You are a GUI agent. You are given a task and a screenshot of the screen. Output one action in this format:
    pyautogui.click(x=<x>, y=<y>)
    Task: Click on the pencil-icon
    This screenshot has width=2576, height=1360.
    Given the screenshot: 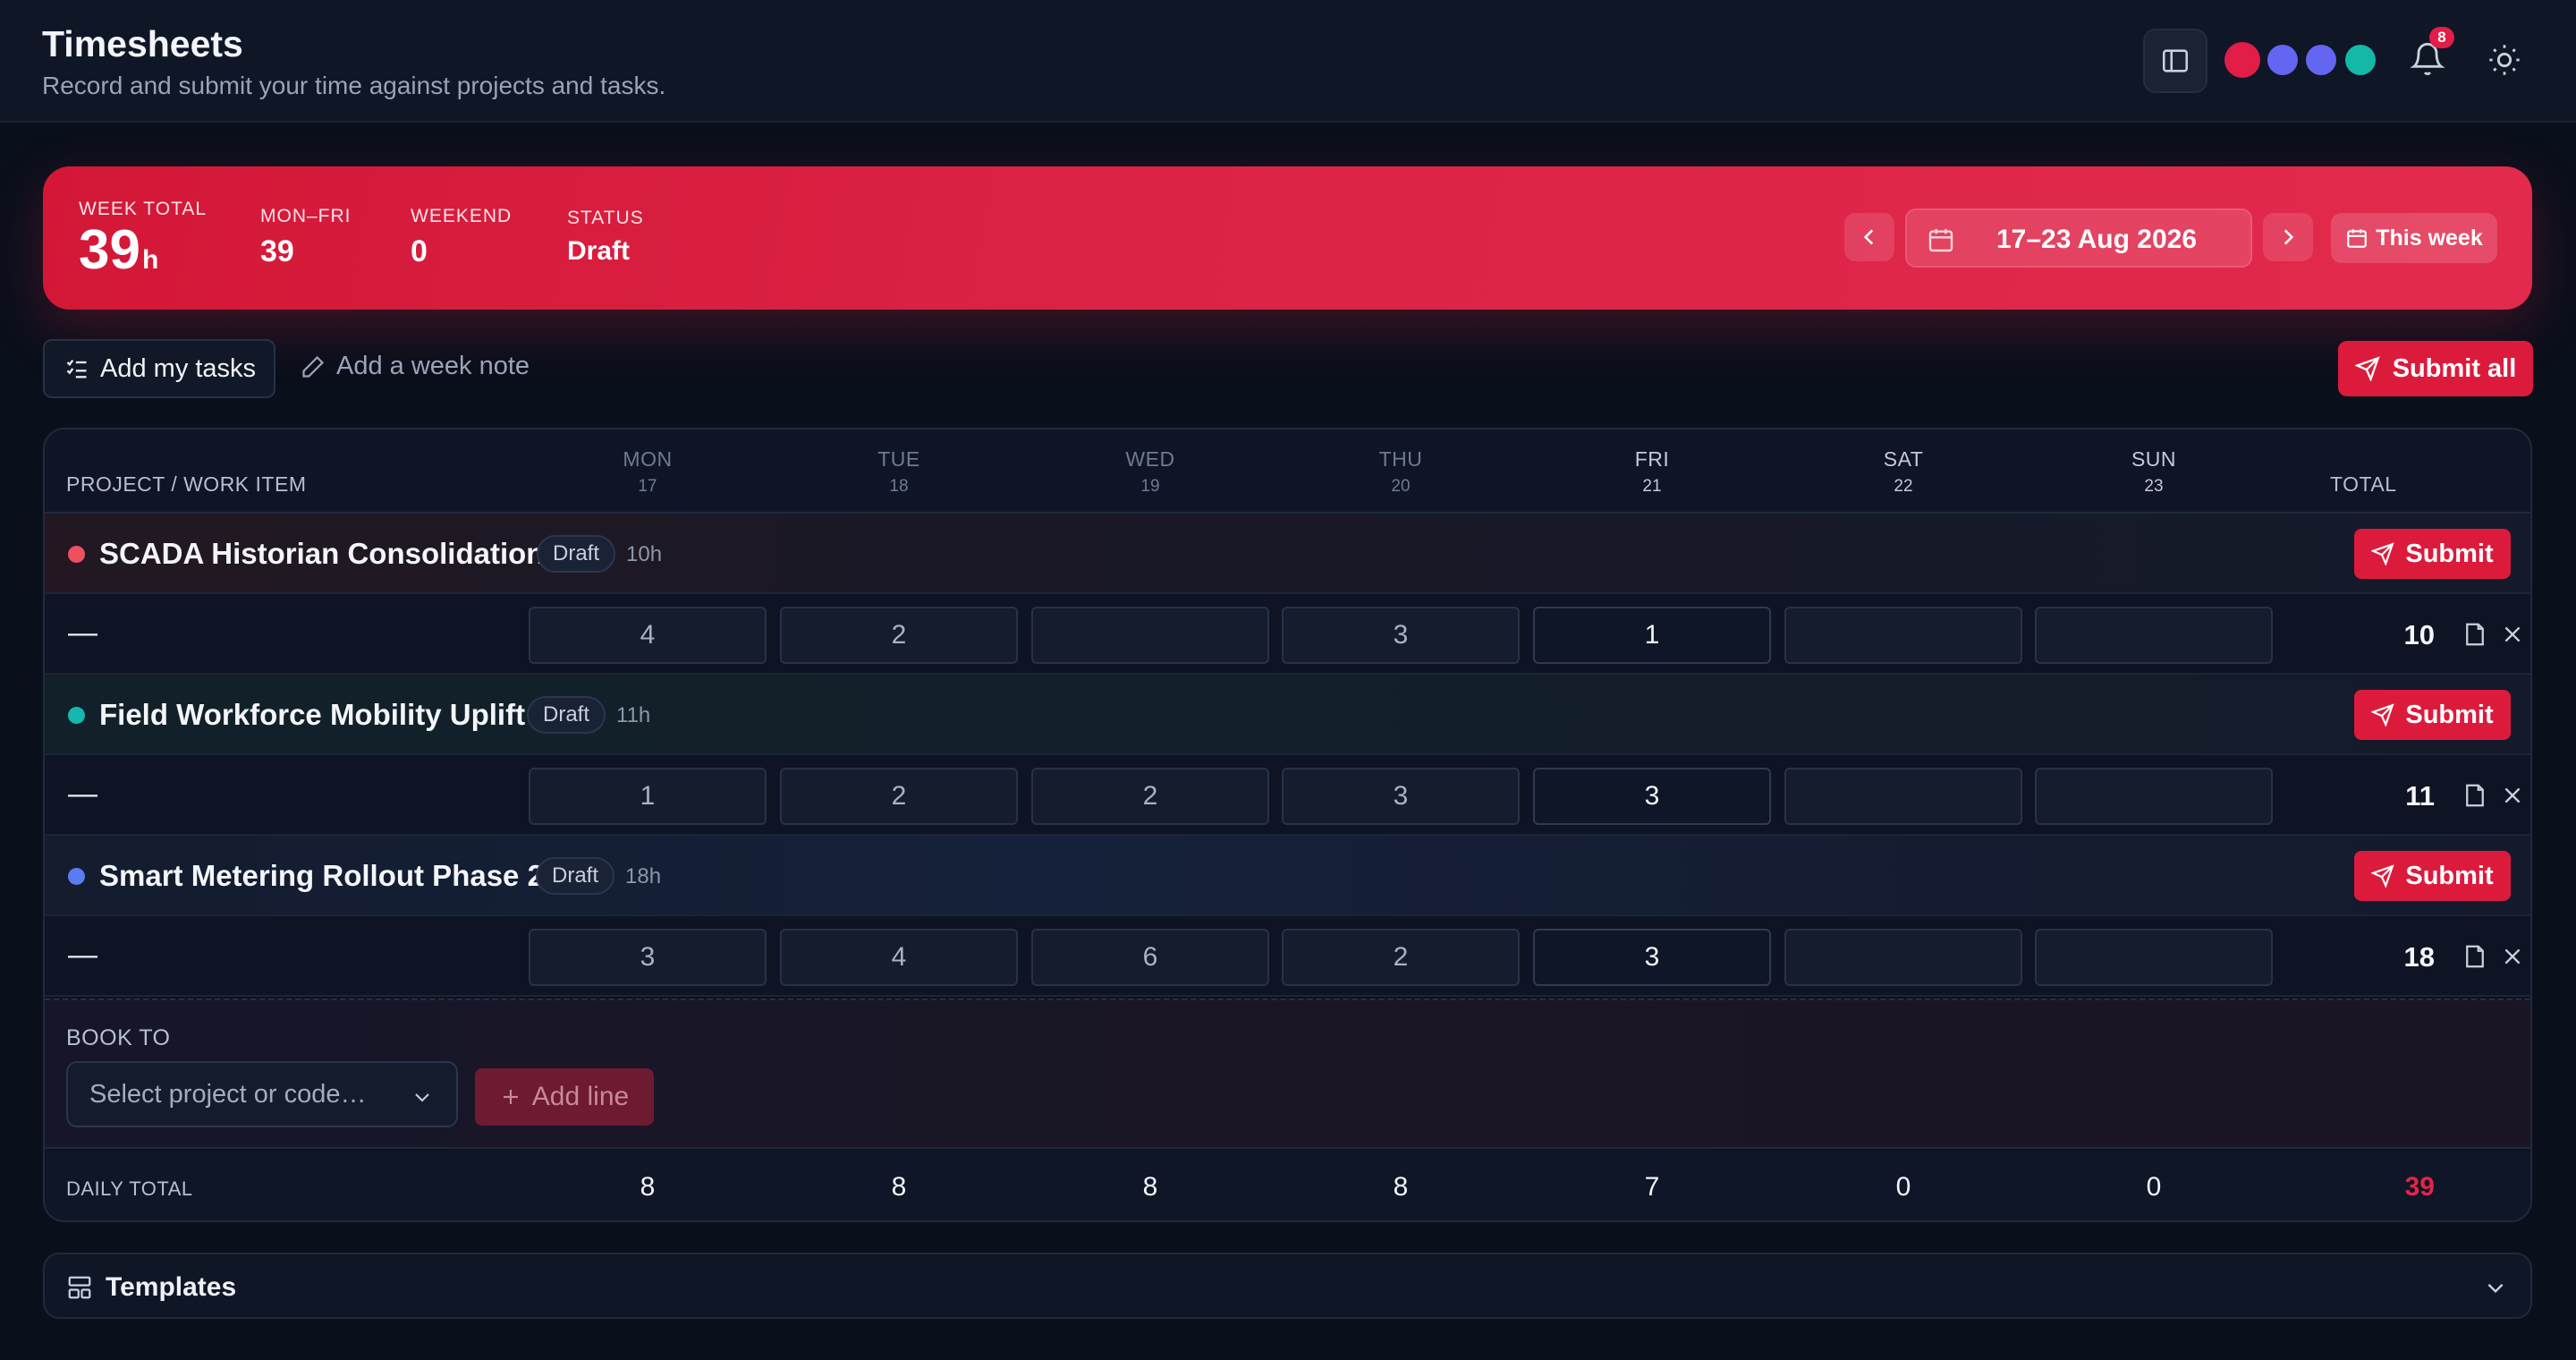 What is the action you would take?
    pyautogui.click(x=313, y=366)
    